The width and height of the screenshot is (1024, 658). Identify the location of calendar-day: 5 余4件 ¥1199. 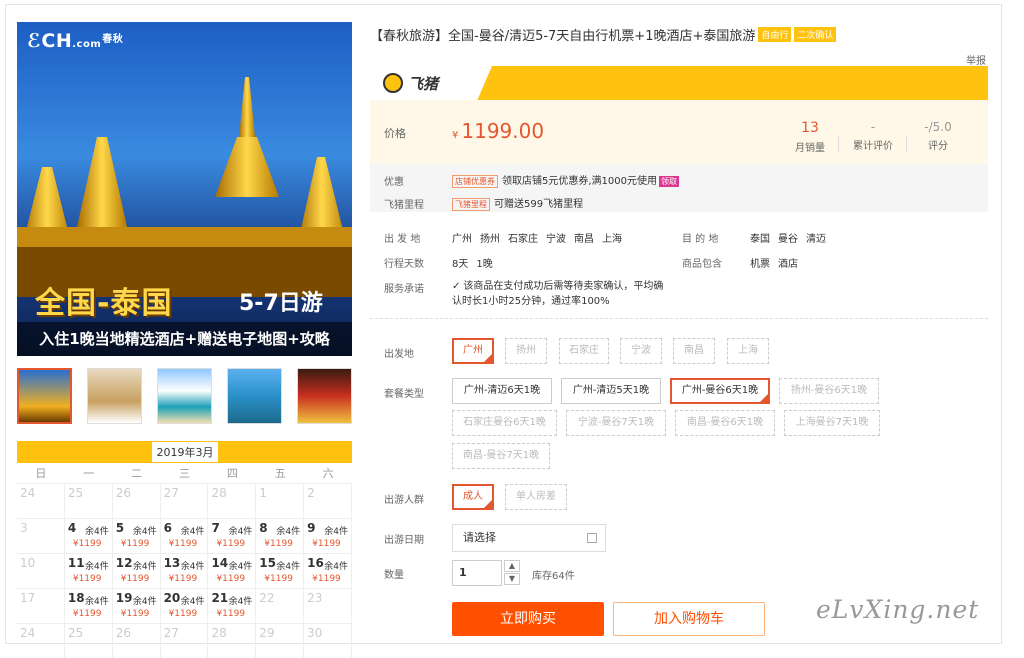
(137, 536).